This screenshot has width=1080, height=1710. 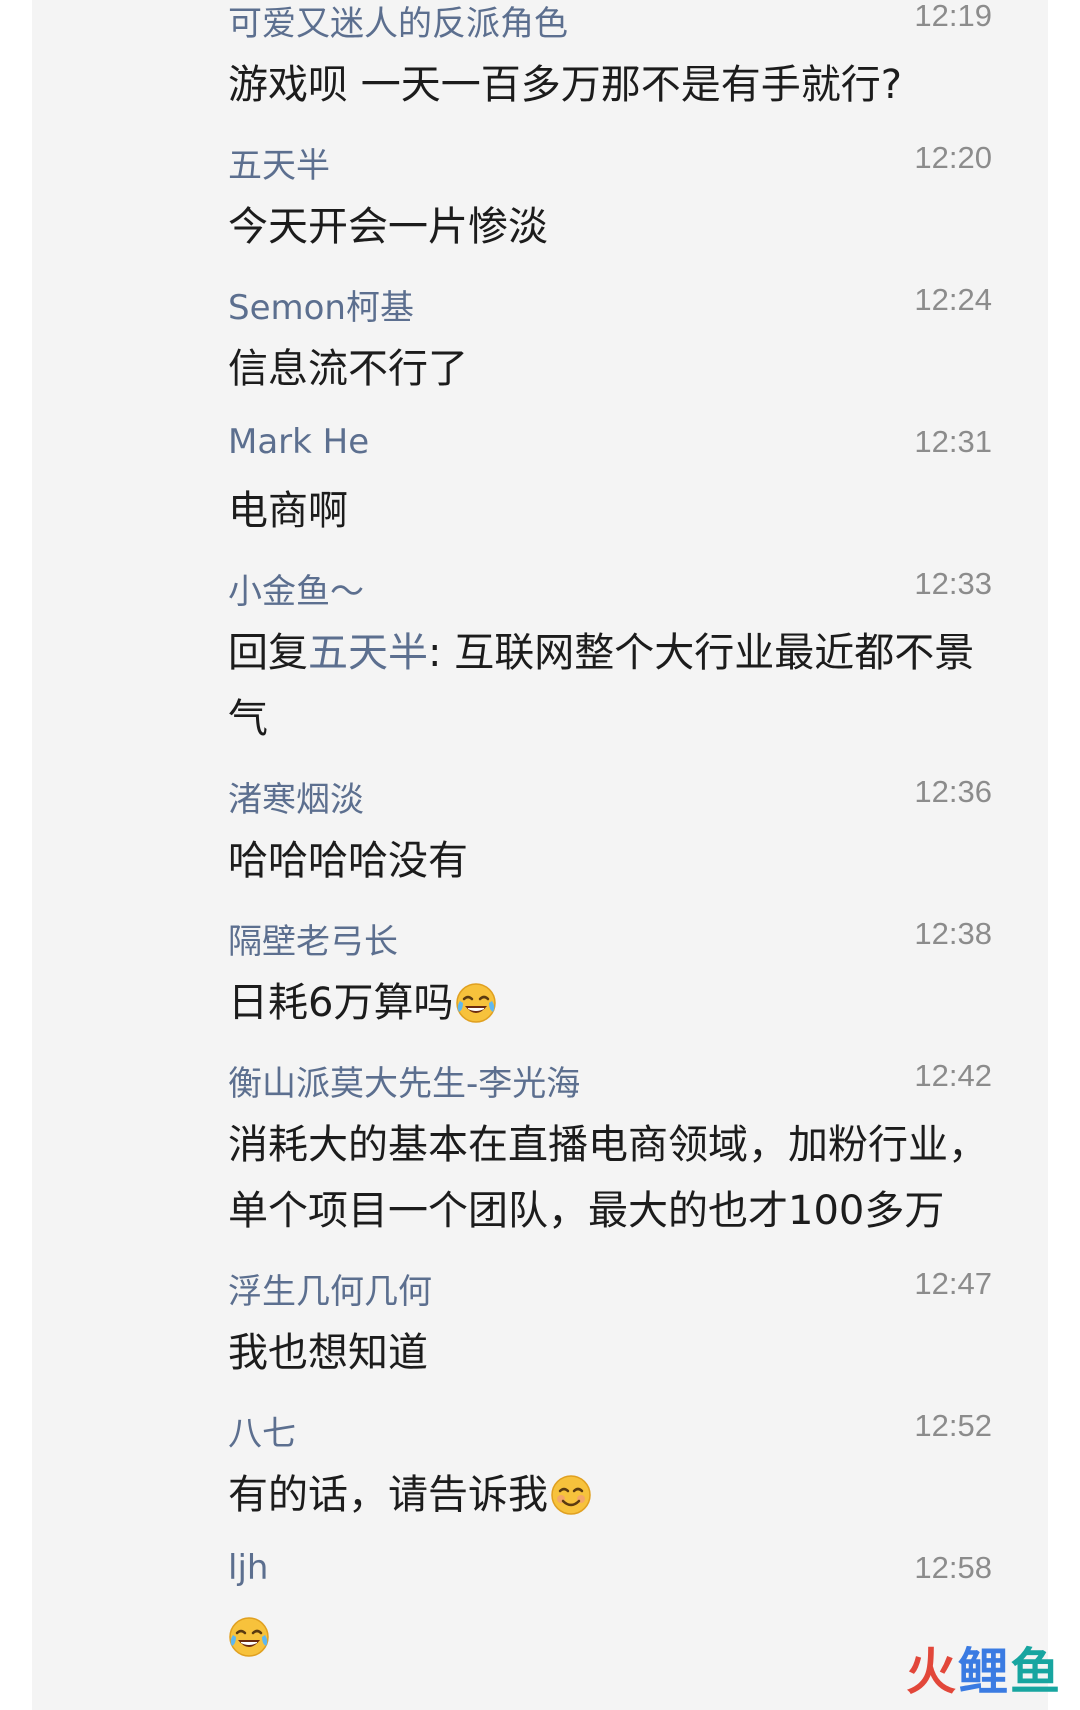 I want to click on reply-prefix: 回复, so click(x=268, y=653).